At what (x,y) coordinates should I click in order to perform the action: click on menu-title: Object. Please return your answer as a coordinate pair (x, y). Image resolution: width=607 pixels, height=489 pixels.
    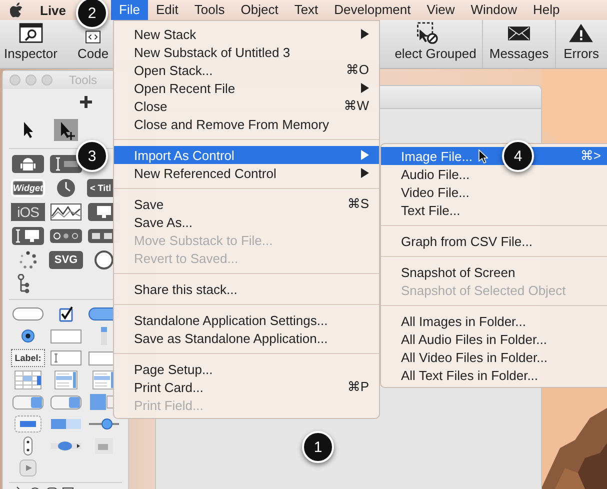
    Looking at the image, I should click on (259, 10).